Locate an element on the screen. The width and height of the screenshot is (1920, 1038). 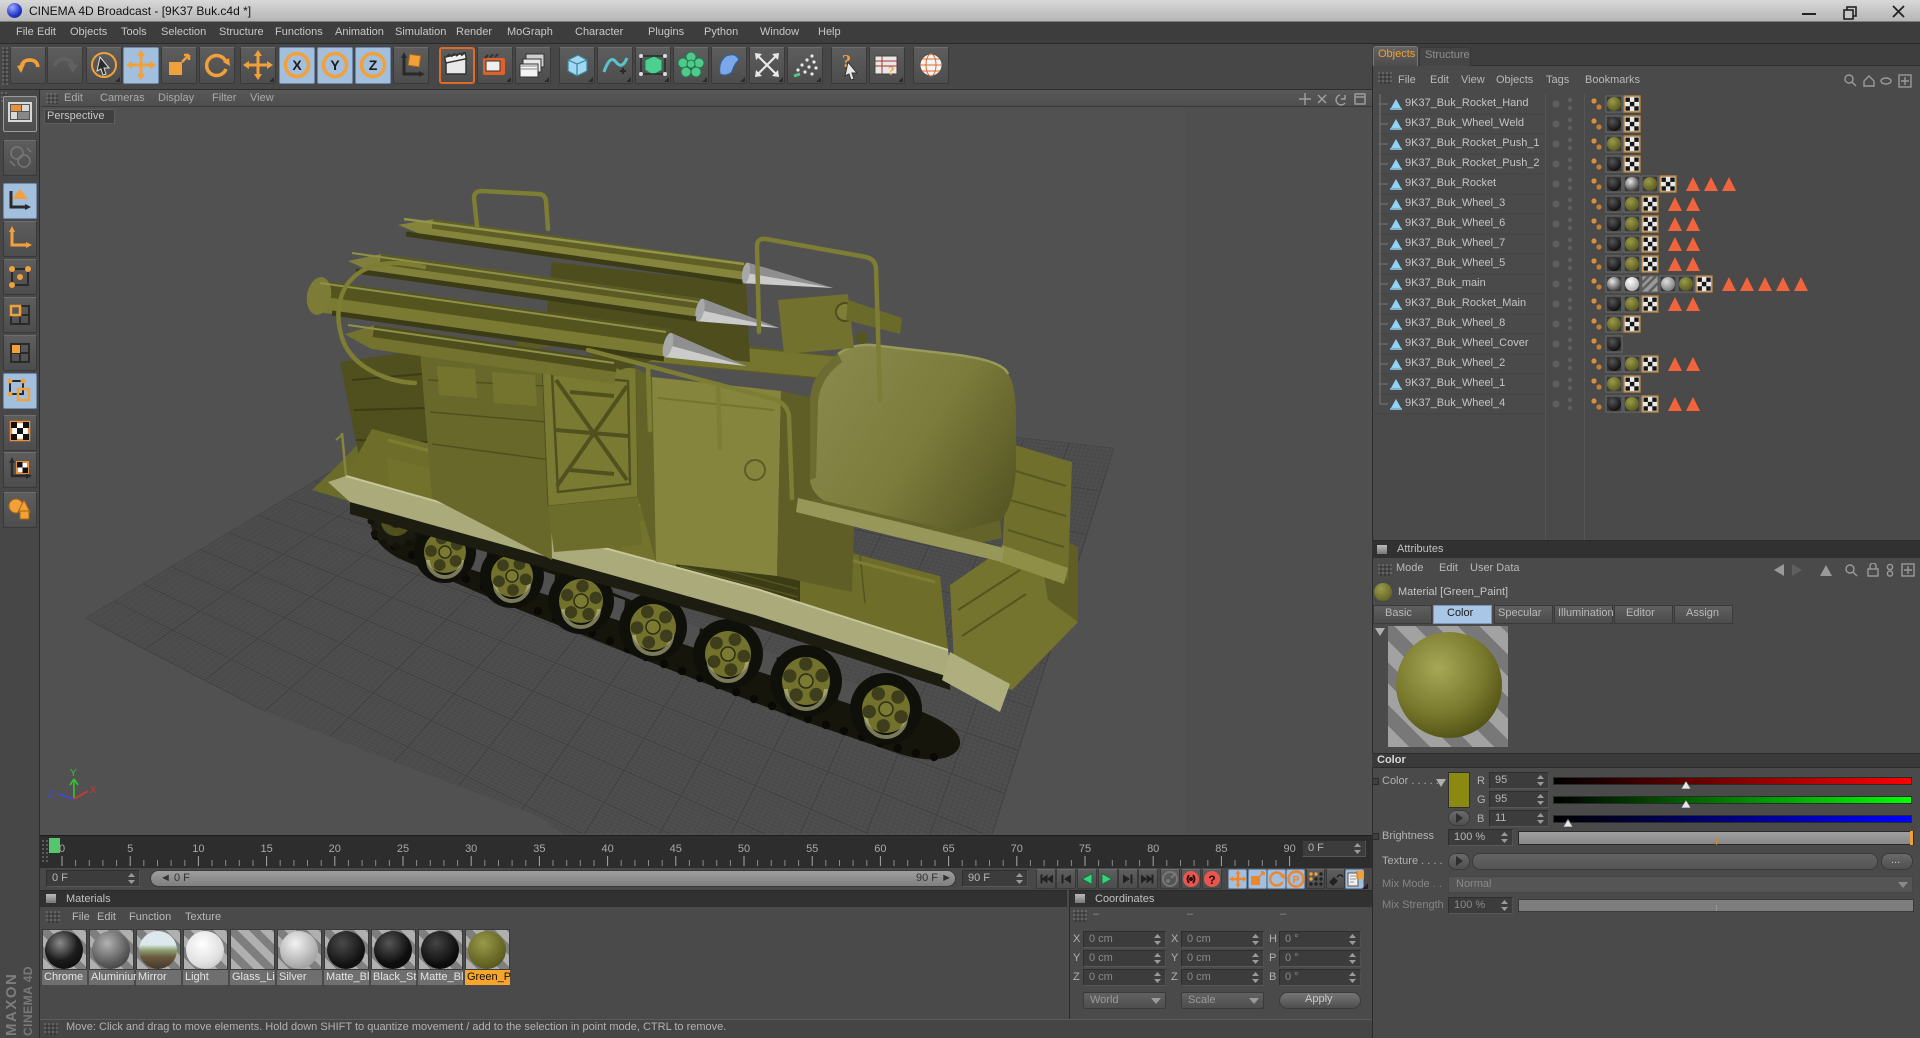
svg-text: 15 is located at coordinates (266, 849).